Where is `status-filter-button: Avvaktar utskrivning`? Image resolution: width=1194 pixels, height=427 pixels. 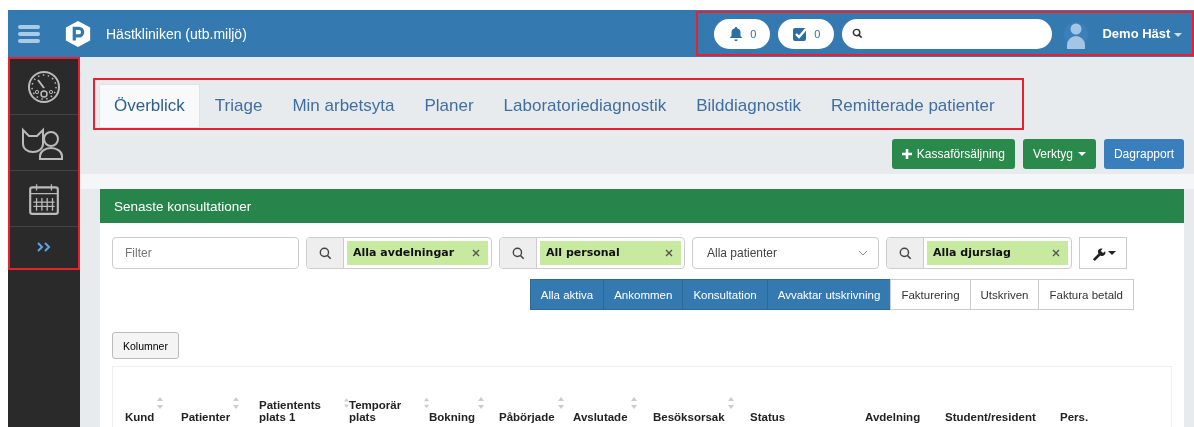 status-filter-button: Avvaktar utskrivning is located at coordinates (829, 294).